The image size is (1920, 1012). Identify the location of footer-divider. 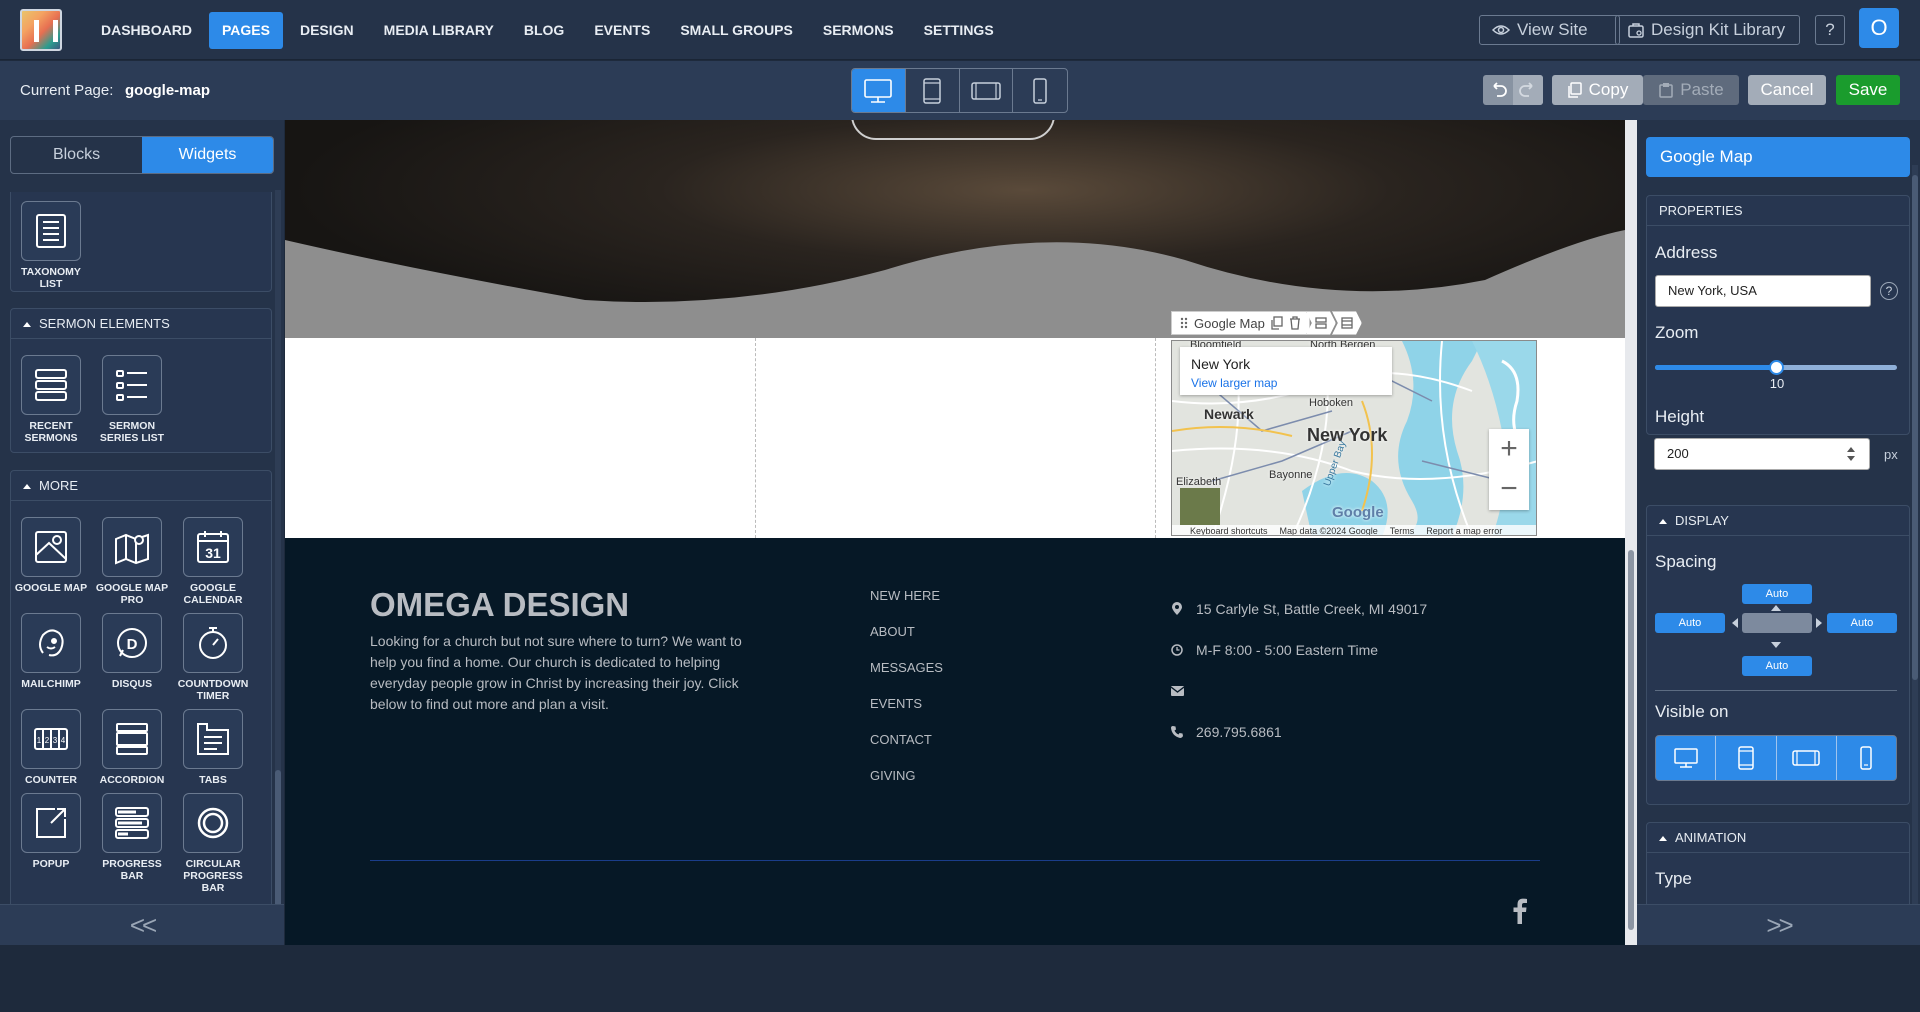
(955, 860).